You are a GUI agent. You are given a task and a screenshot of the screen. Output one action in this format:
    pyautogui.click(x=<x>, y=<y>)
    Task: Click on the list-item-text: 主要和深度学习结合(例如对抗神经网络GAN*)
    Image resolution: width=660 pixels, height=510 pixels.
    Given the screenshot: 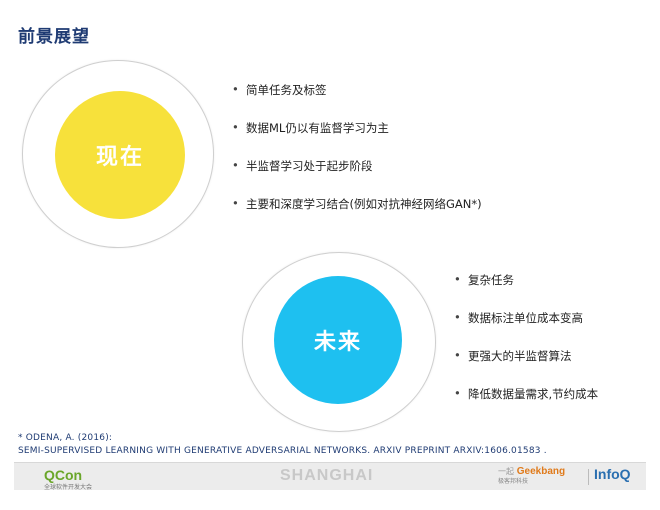 What is the action you would take?
    pyautogui.click(x=364, y=204)
    